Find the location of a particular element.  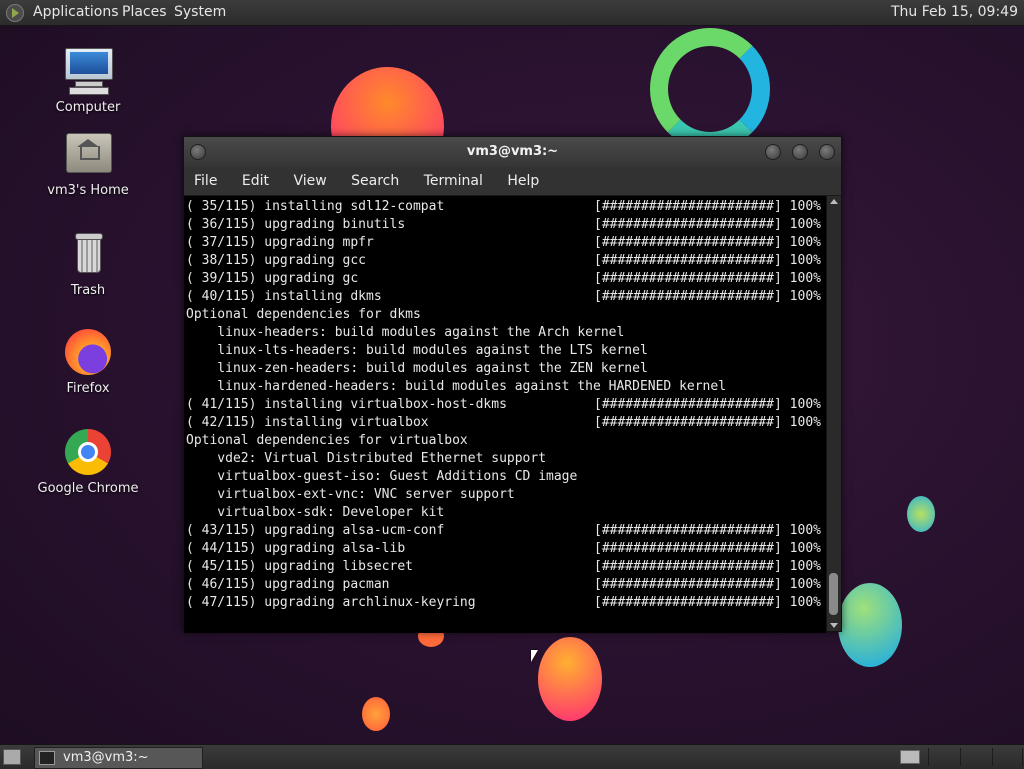

terminal-line-text: ( 47/115) upgrading archlinux-keyring is located at coordinates (331, 602).